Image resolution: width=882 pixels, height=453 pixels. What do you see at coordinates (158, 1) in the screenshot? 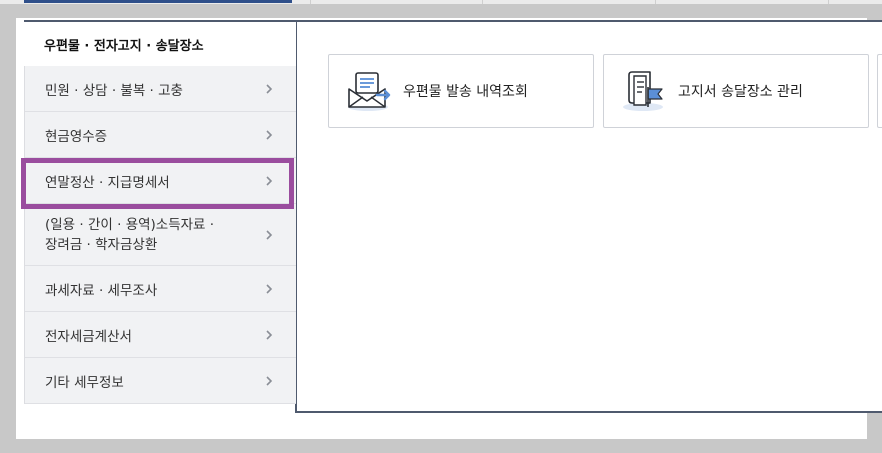
I see `active-tab-indicator` at bounding box center [158, 1].